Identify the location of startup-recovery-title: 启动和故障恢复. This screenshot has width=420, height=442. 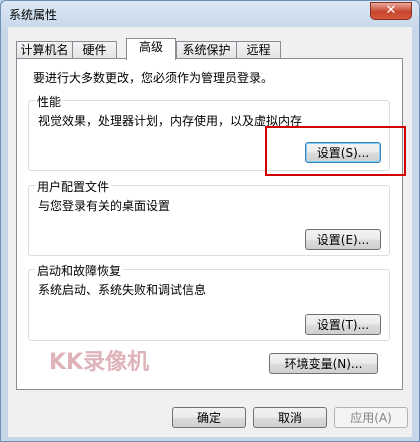
(79, 270).